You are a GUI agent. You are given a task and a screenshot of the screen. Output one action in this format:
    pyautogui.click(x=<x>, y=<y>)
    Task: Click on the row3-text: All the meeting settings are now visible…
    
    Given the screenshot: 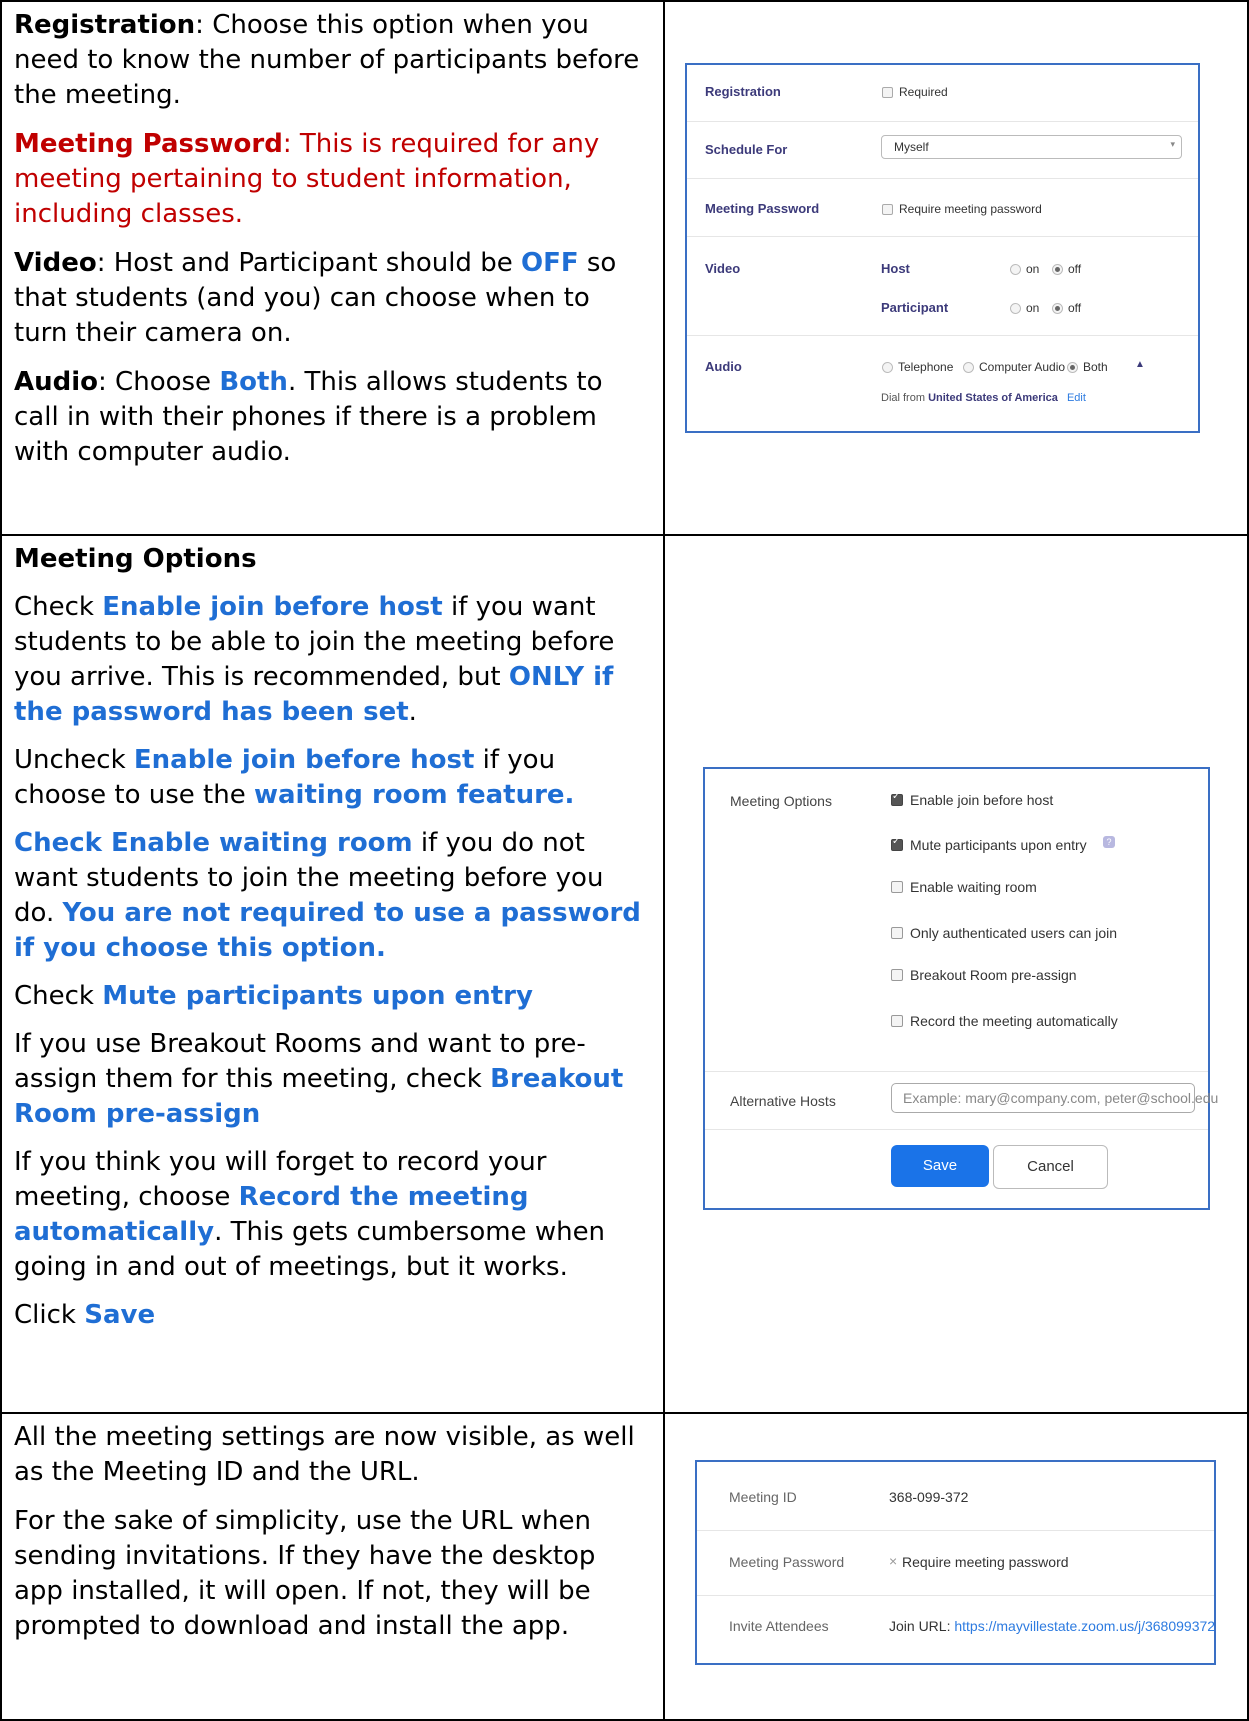 What is the action you would take?
    pyautogui.click(x=324, y=1531)
    